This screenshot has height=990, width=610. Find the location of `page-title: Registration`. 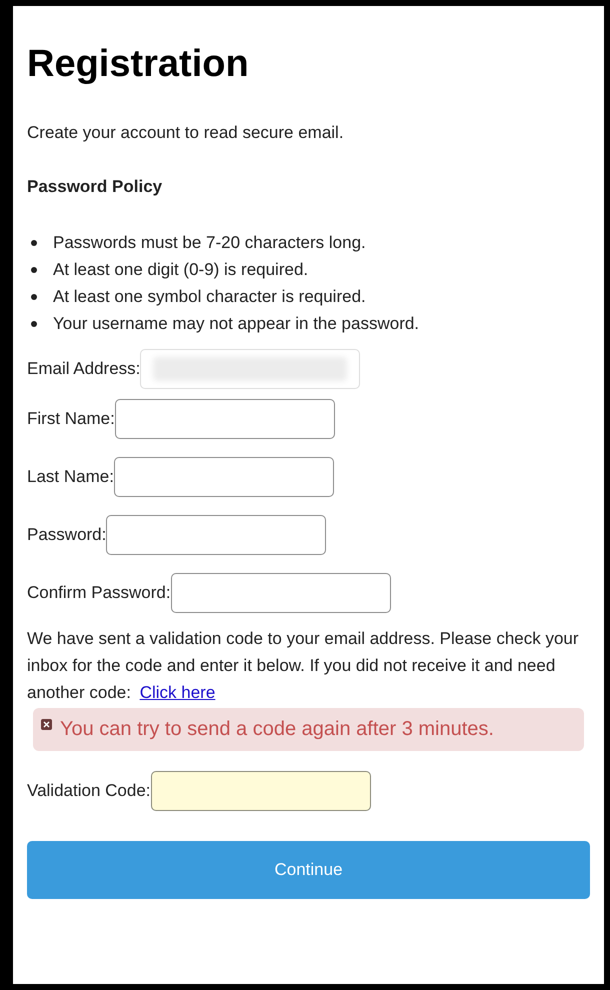

page-title: Registration is located at coordinates (138, 64).